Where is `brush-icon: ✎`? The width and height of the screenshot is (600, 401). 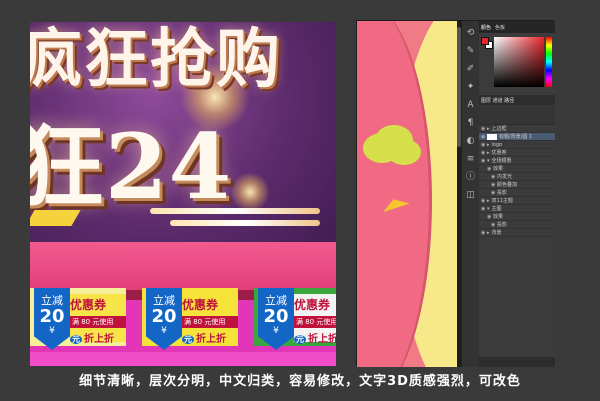 brush-icon: ✎ is located at coordinates (471, 51).